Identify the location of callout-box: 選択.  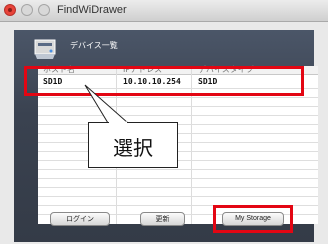
(133, 145).